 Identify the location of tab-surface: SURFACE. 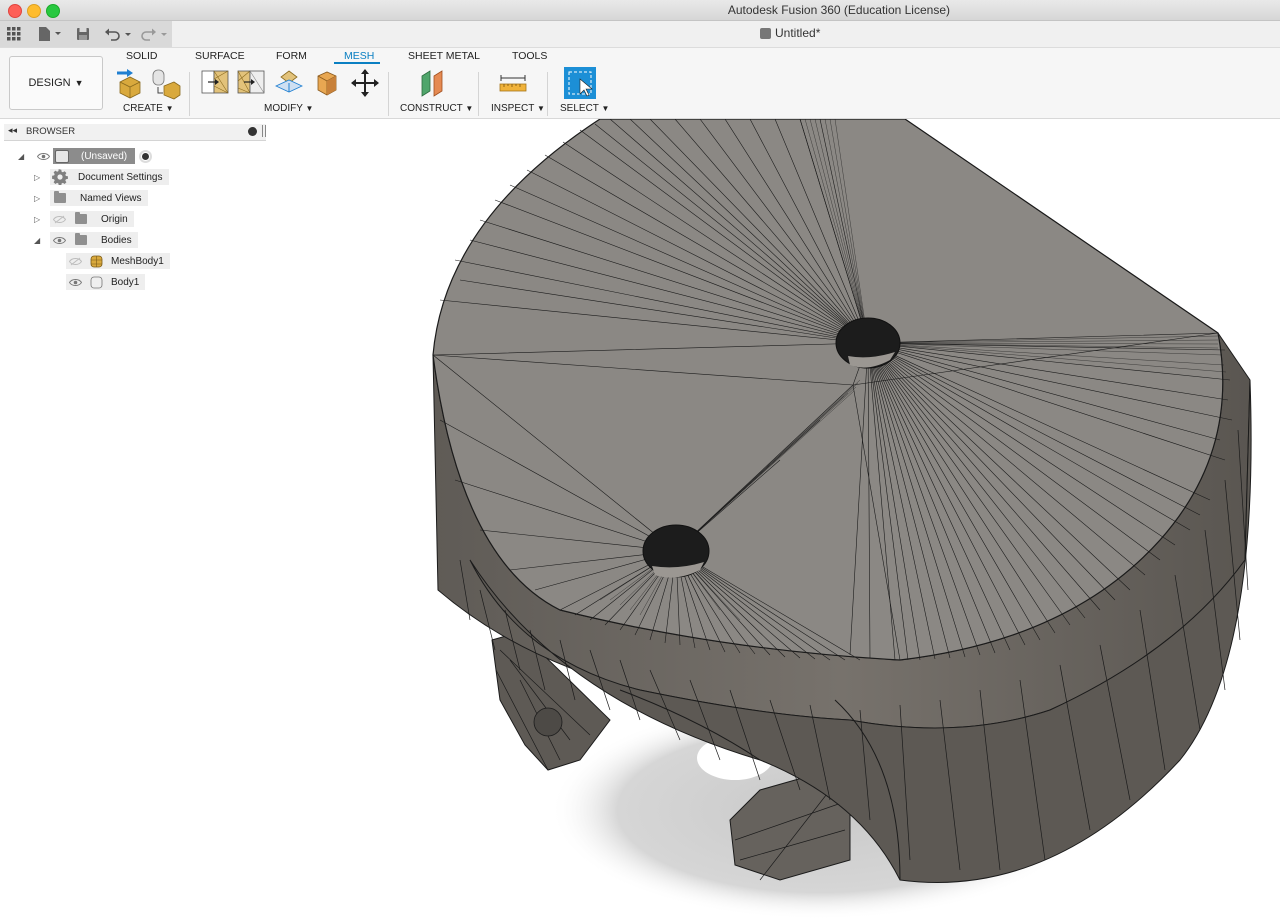
(220, 56).